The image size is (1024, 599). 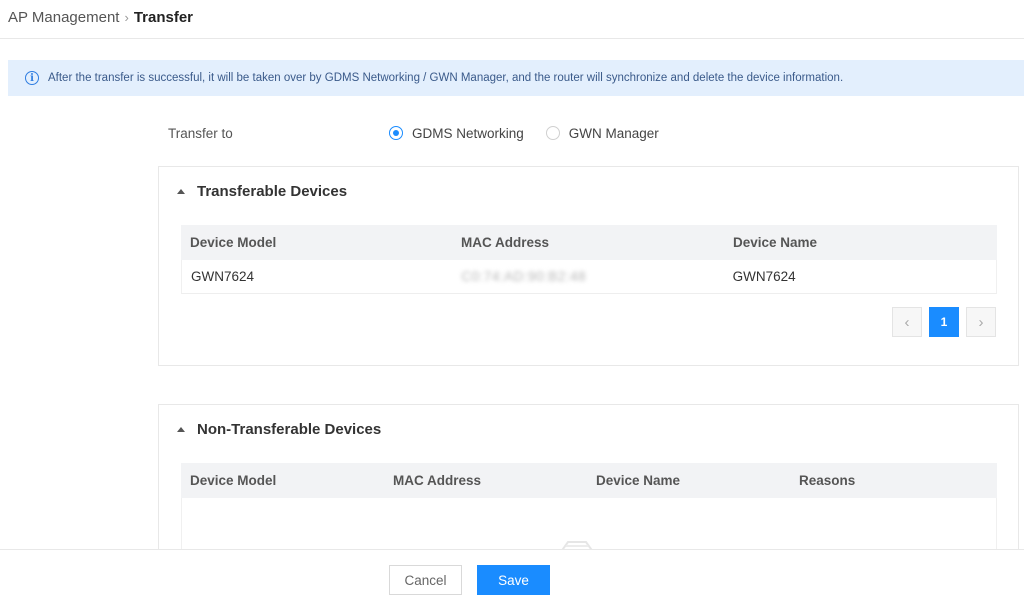 I want to click on card-title: Transferable Devices, so click(x=272, y=191).